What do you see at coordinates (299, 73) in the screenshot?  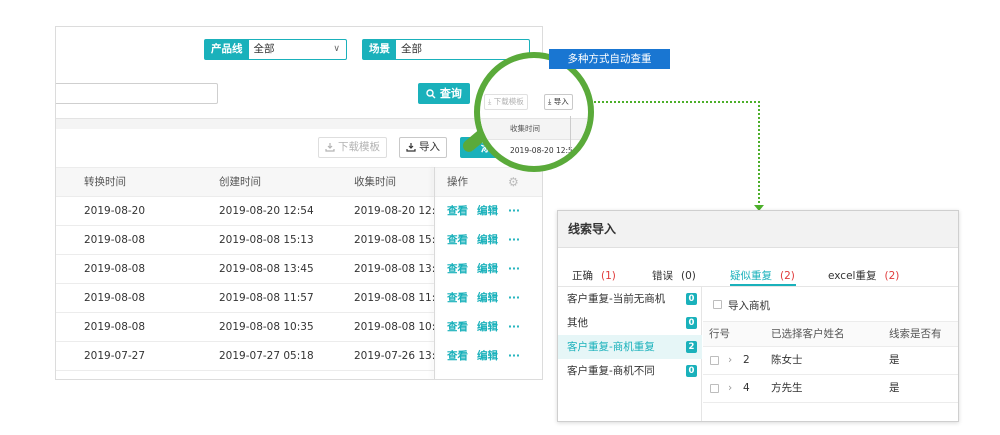 I see `filter-bar: 产品线 全部 ∨ 场景 全部 查询` at bounding box center [299, 73].